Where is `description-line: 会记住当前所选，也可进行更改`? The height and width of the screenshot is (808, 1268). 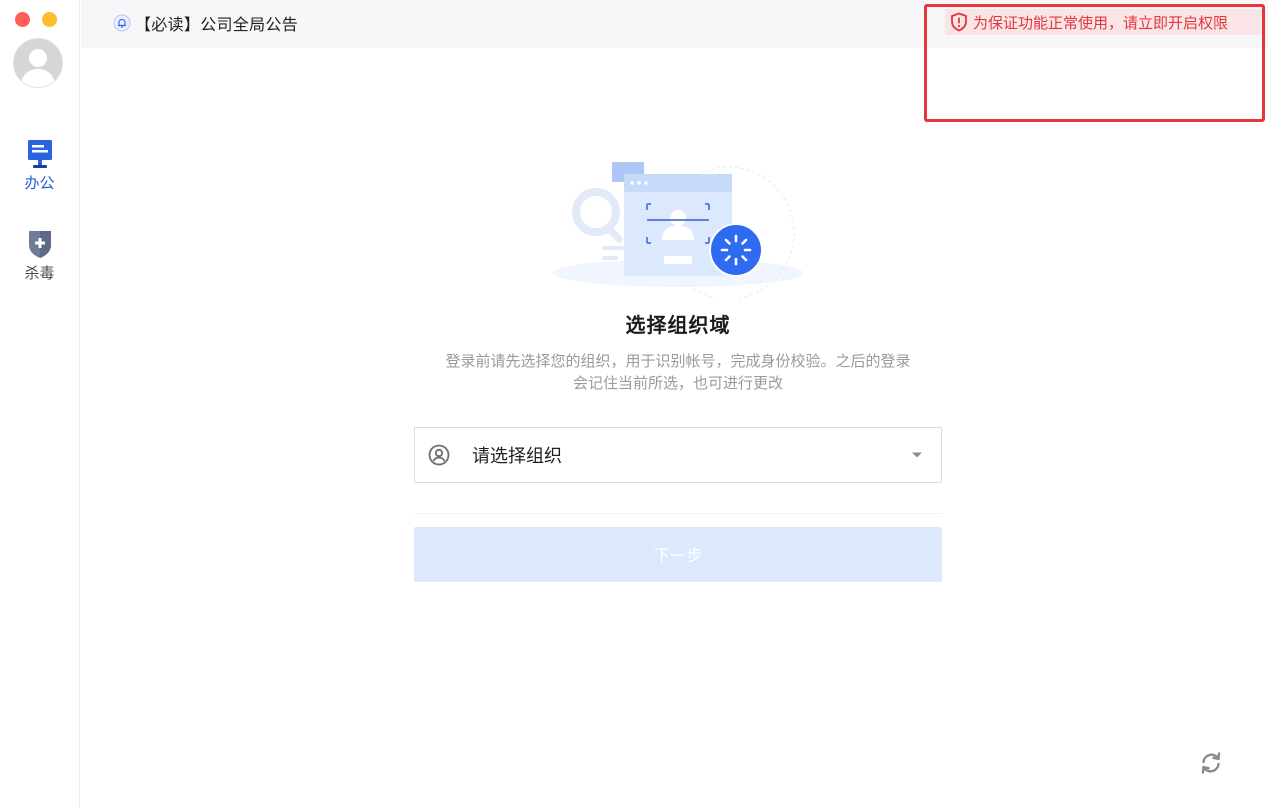
description-line: 会记住当前所选，也可进行更改 is located at coordinates (677, 383).